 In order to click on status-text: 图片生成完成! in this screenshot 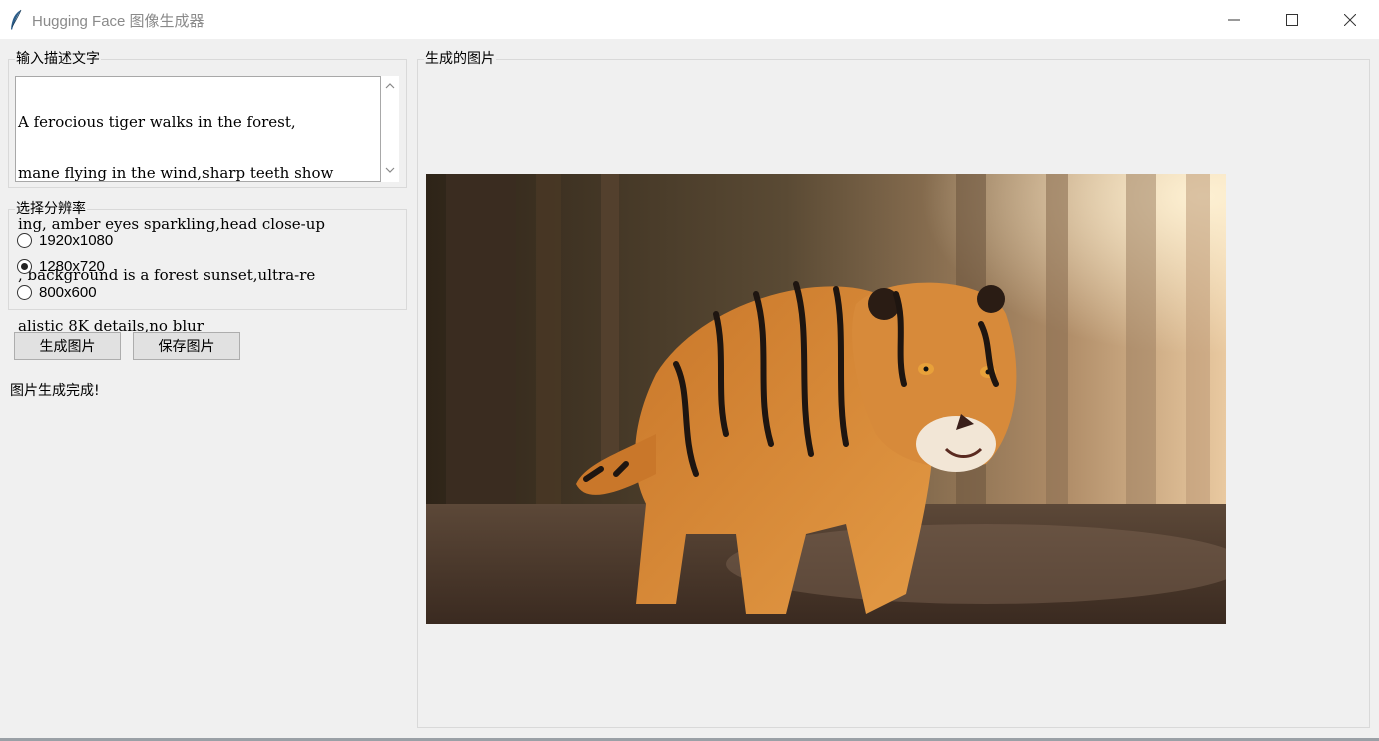, I will do `click(55, 391)`.